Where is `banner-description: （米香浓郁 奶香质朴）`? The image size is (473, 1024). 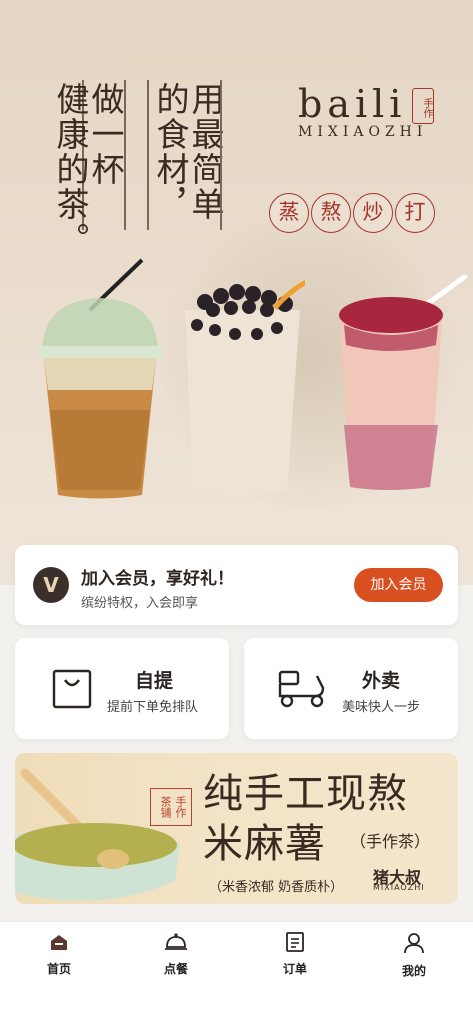
banner-description: （米香浓郁 奶香质朴） is located at coordinates (276, 887).